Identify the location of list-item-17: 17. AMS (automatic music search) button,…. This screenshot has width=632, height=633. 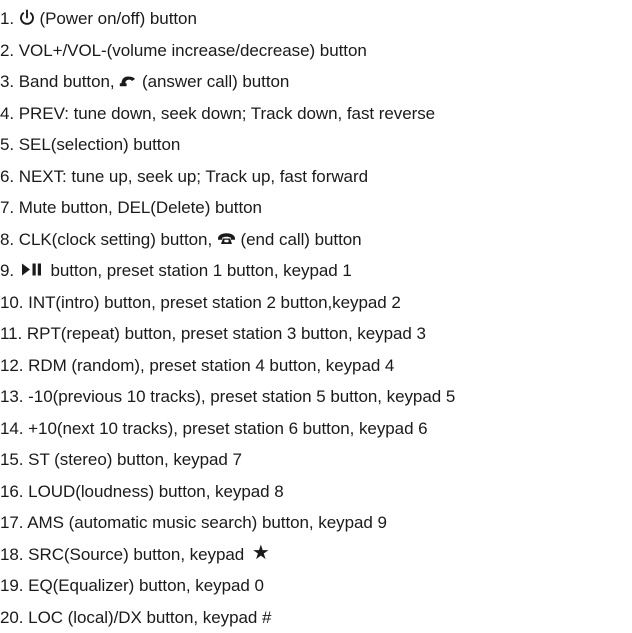
(316, 523).